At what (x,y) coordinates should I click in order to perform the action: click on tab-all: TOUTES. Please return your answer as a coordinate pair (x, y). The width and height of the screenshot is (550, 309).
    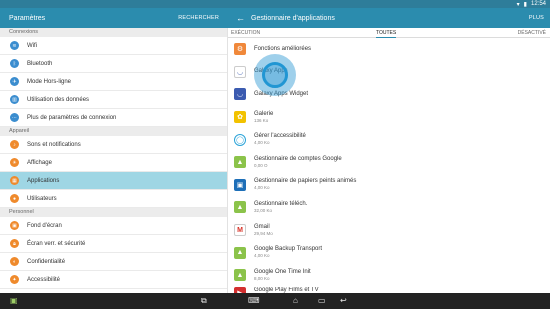
    Looking at the image, I should click on (386, 33).